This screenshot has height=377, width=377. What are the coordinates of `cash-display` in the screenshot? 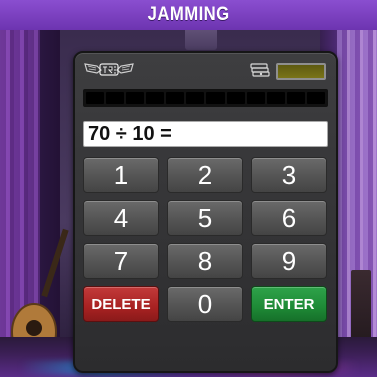 It's located at (301, 71).